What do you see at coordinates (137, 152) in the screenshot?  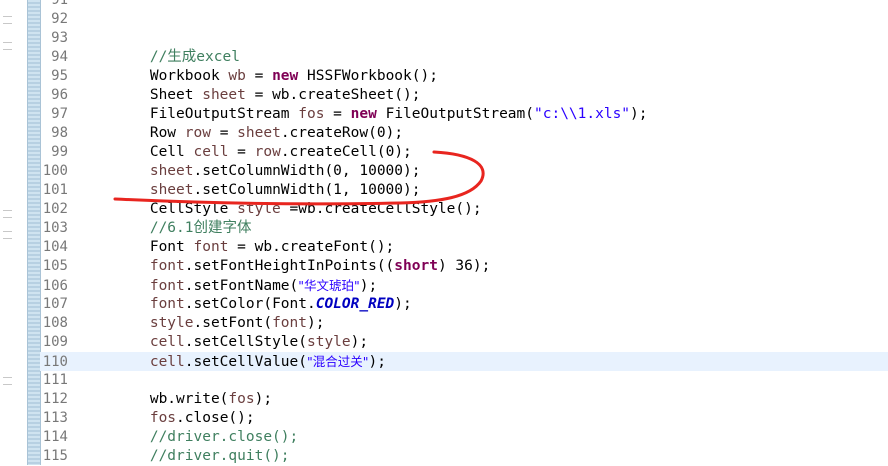 I see `code-token: Cell` at bounding box center [137, 152].